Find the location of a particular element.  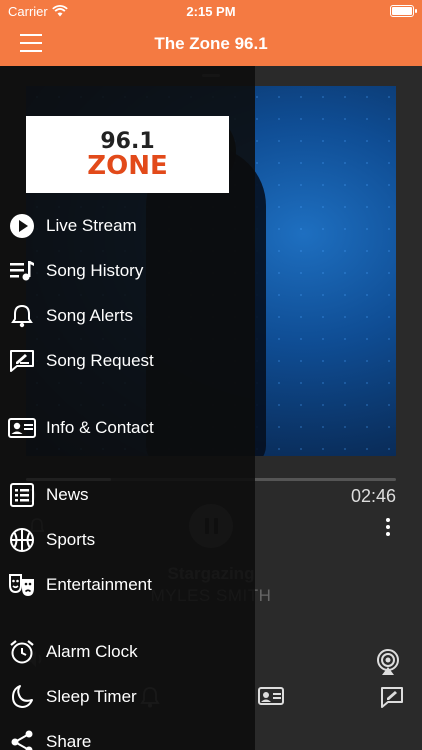

status-bar: Carrier 2:15 PM is located at coordinates (211, 11).